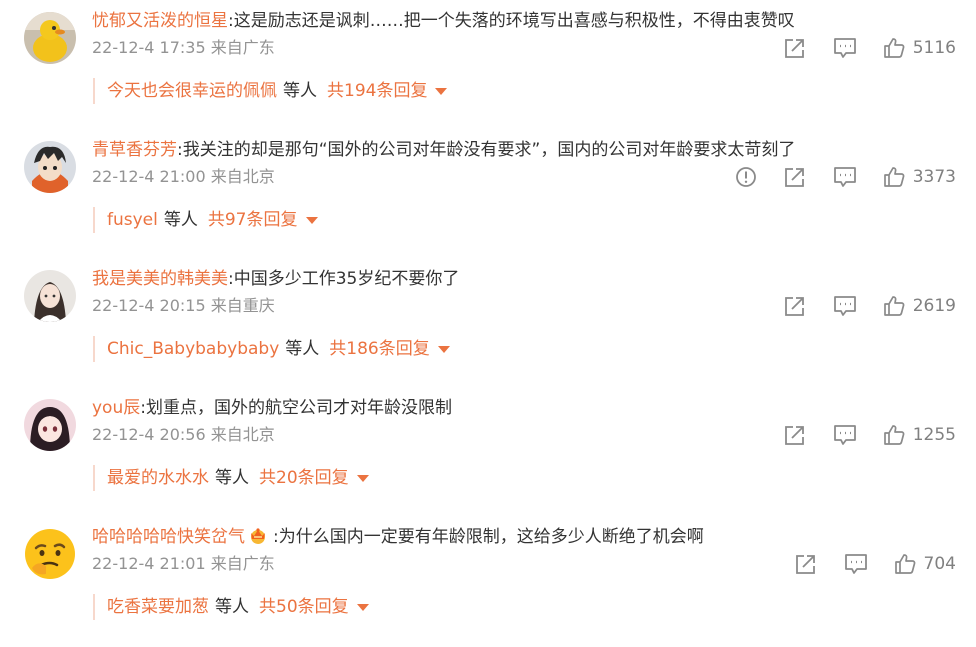  Describe the element at coordinates (160, 279) in the screenshot. I see `comment-username: 我是美美的韩美美` at that location.